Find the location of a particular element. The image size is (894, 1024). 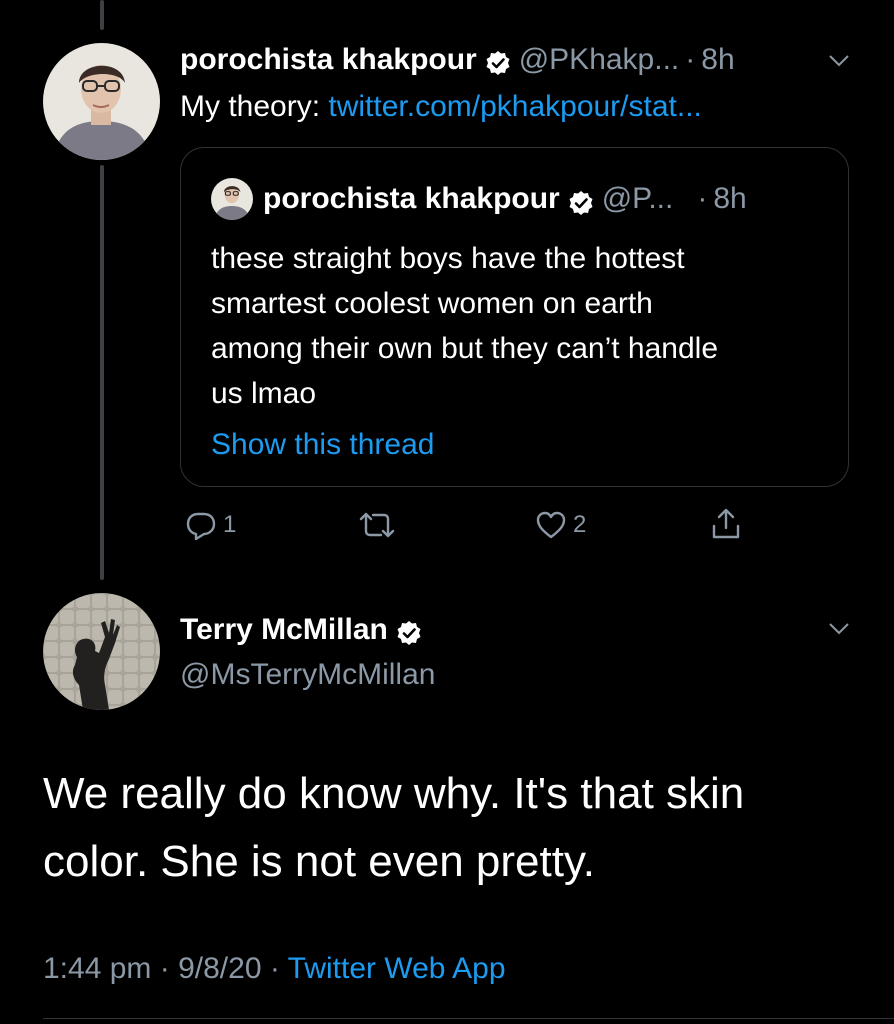

tweet-meta: 1:44 pm · 9/8/20 · Twitter Web App is located at coordinates (274, 969).